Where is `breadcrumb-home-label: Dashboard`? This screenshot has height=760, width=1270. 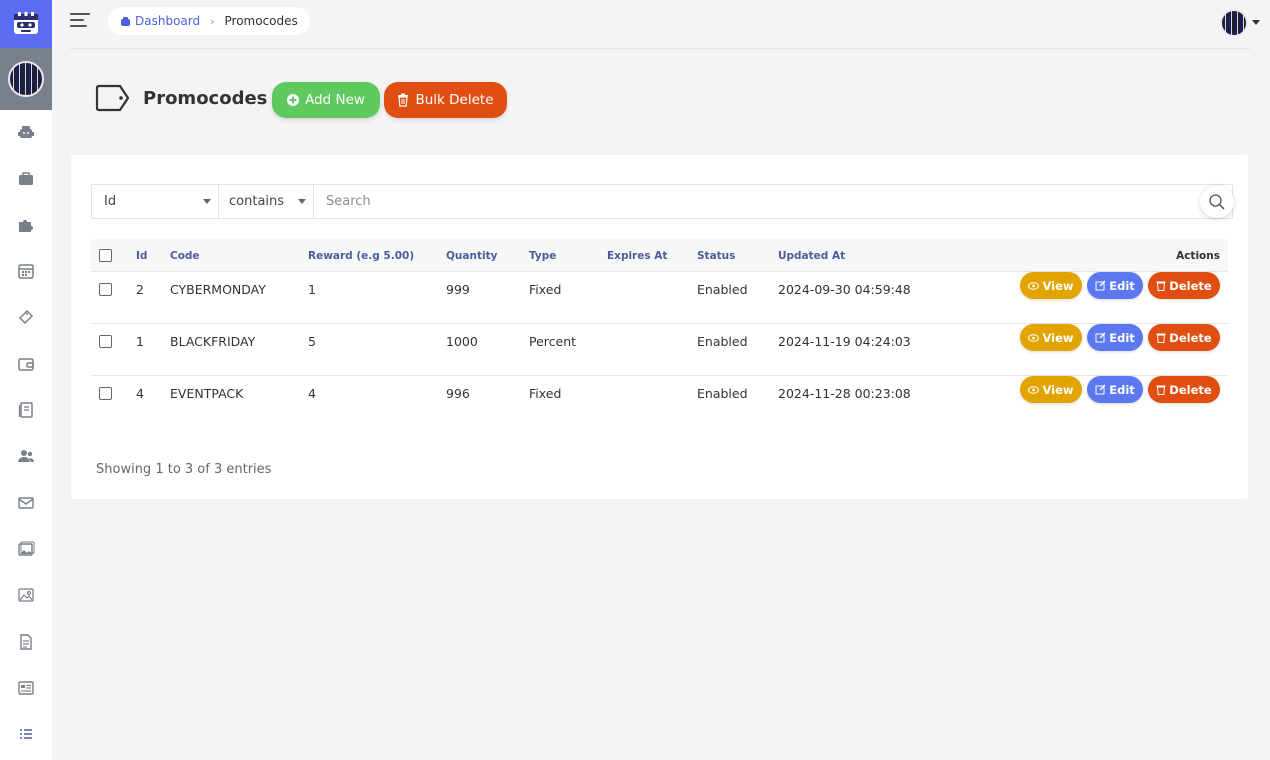
breadcrumb-home-label: Dashboard is located at coordinates (168, 21).